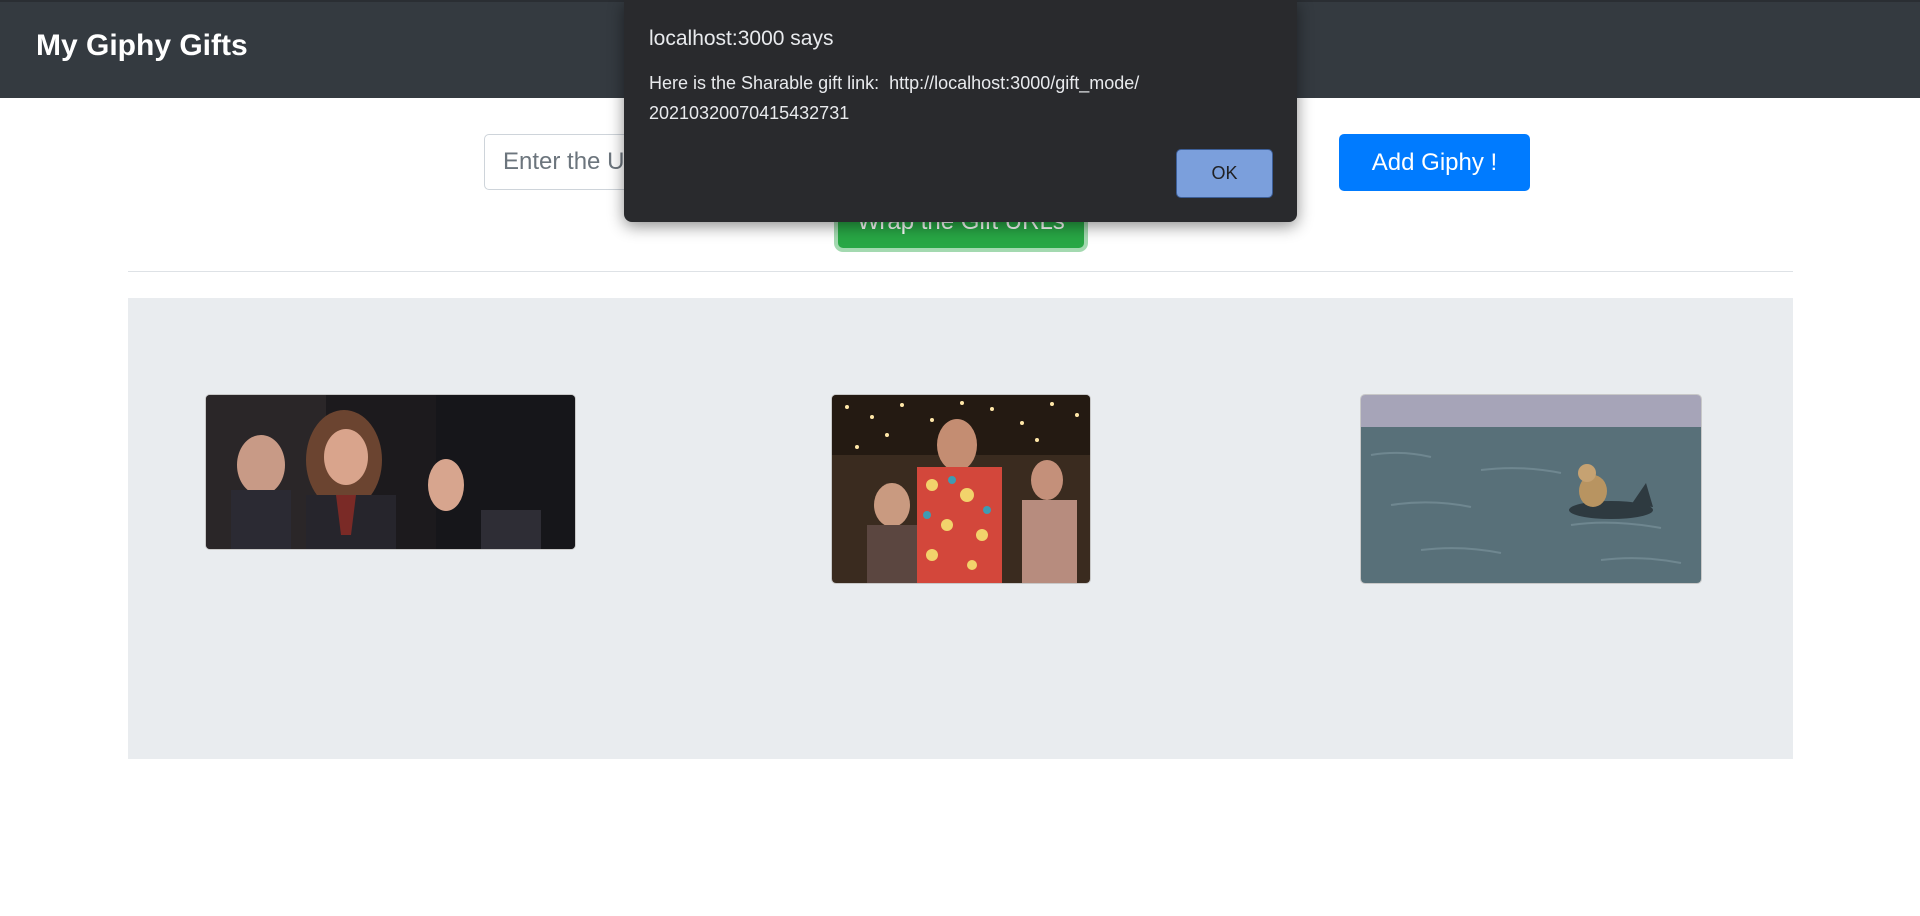  What do you see at coordinates (960, 271) in the screenshot?
I see `divider` at bounding box center [960, 271].